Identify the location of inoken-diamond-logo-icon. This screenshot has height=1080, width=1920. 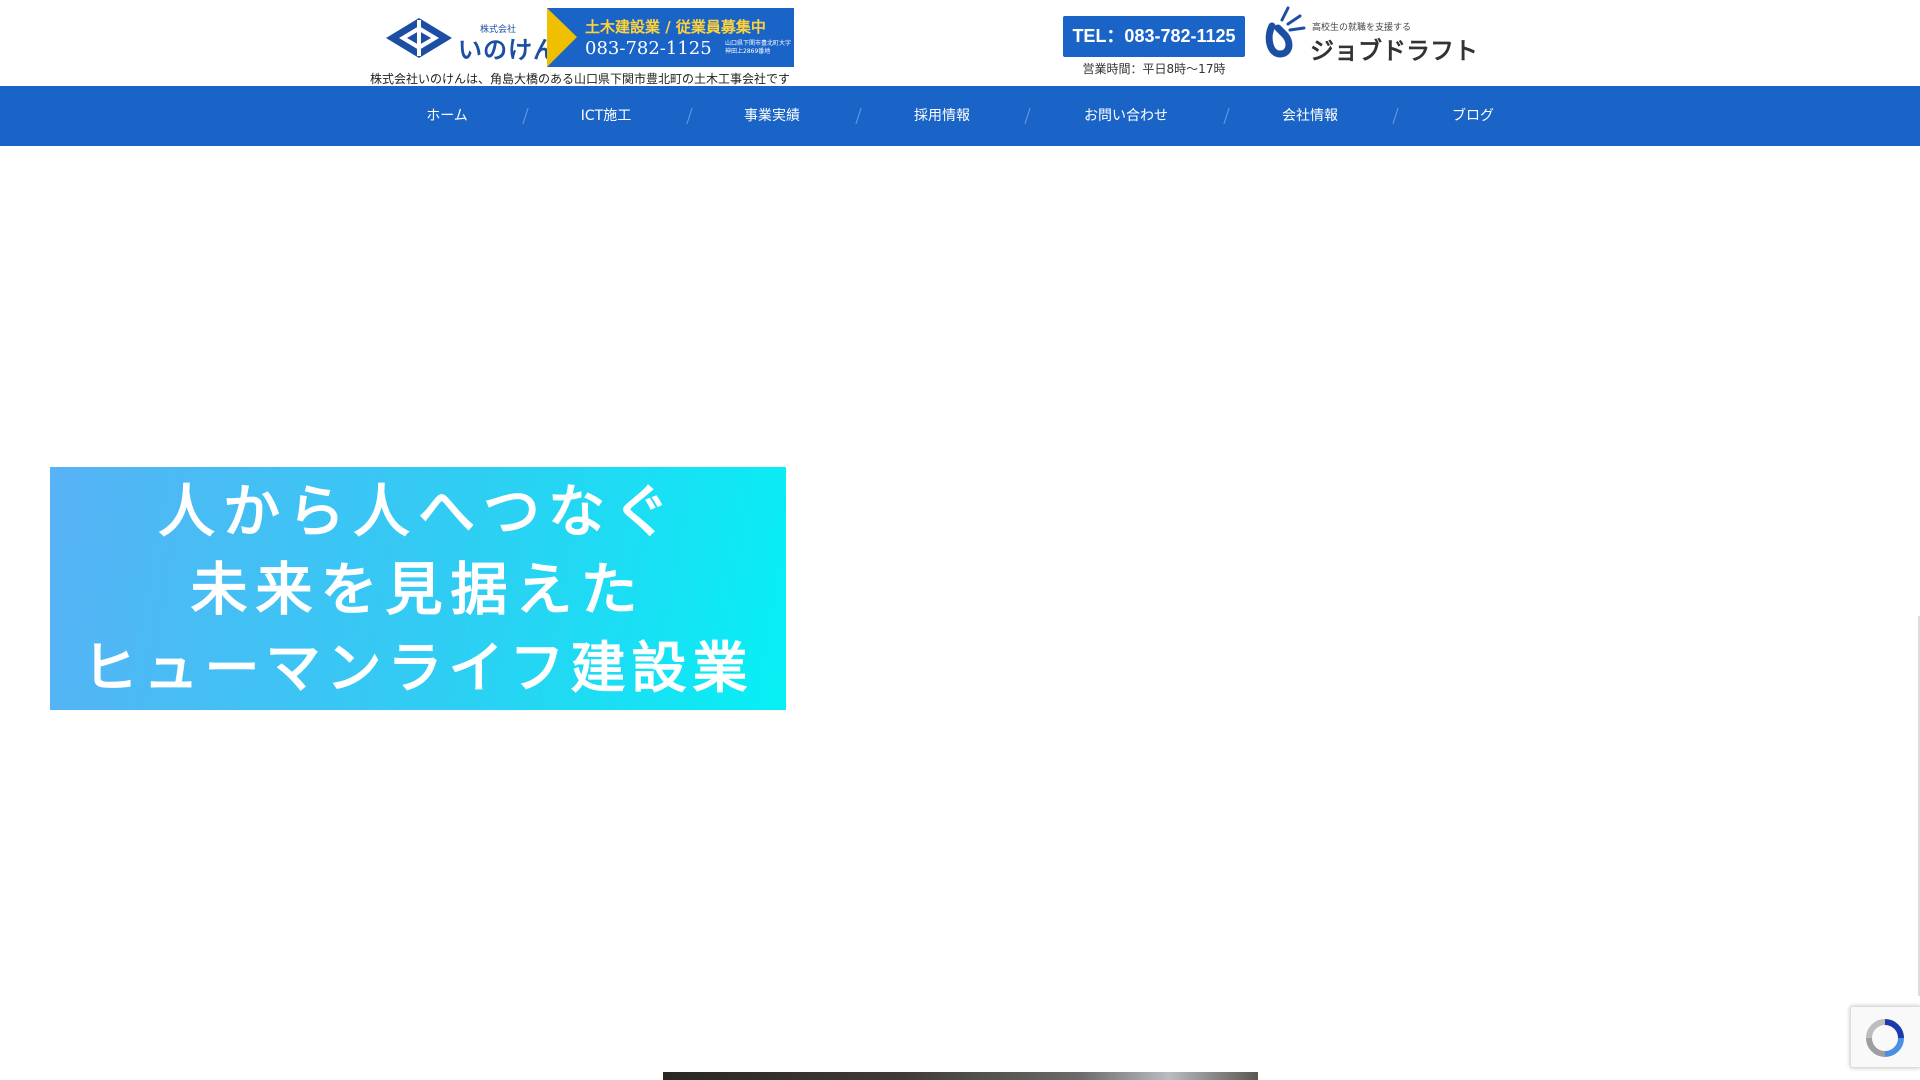
(419, 38).